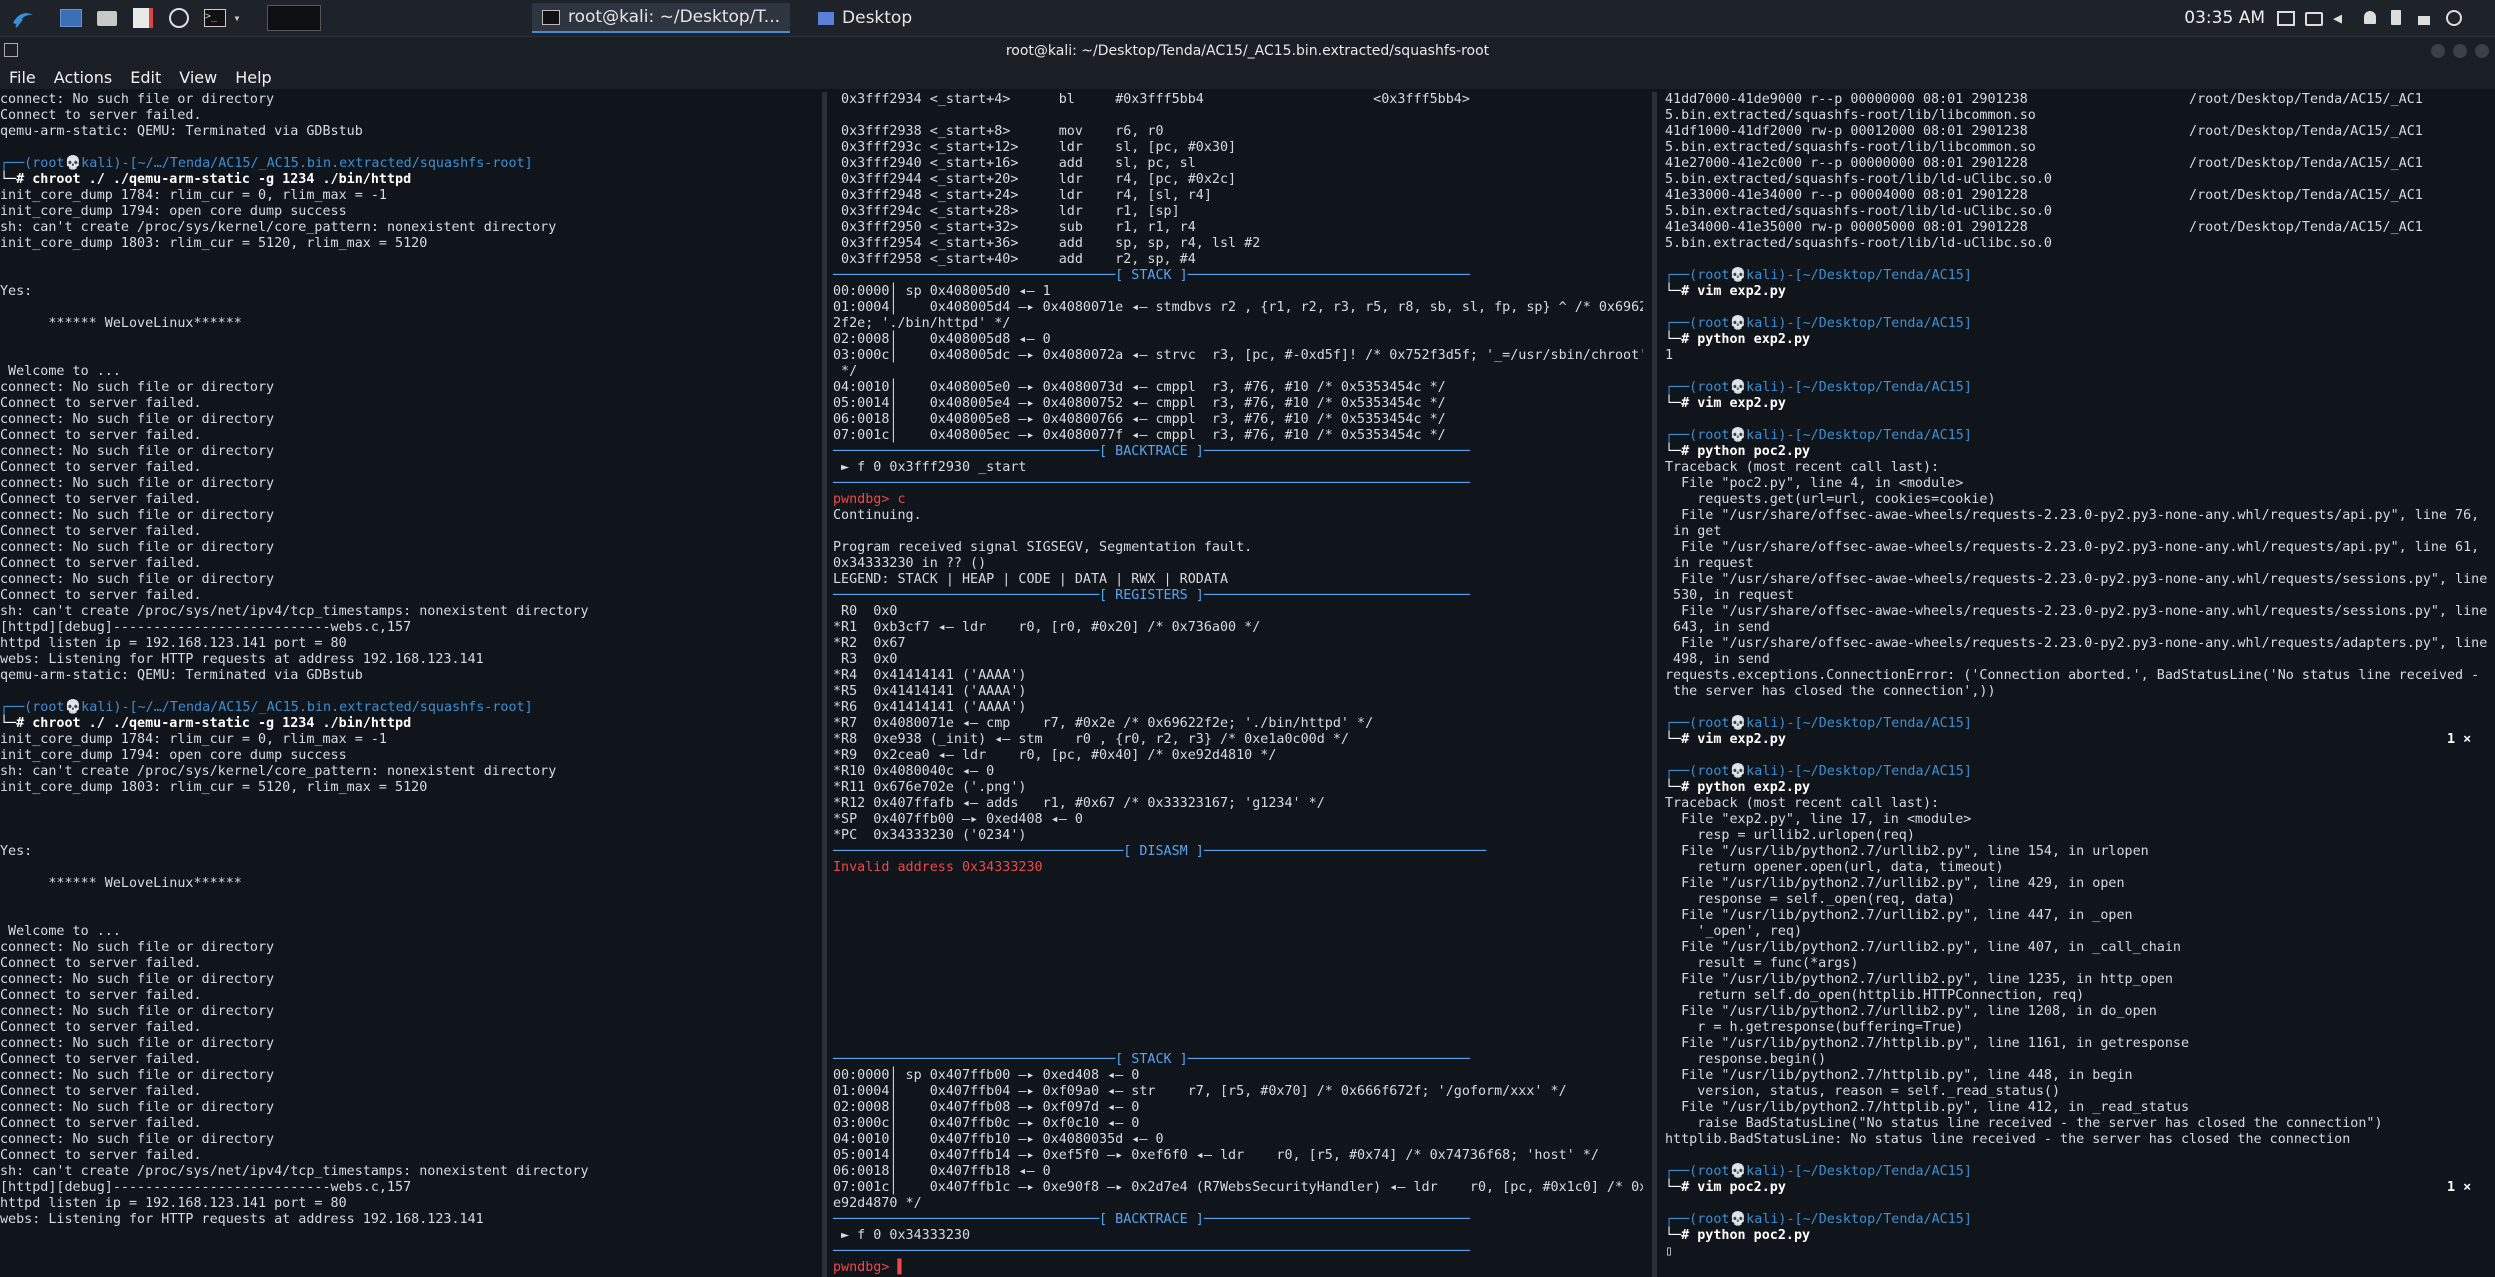  I want to click on terminal-line: 0x3fff2940 <_start+16> add sl, pc, sl, so click(1014, 163).